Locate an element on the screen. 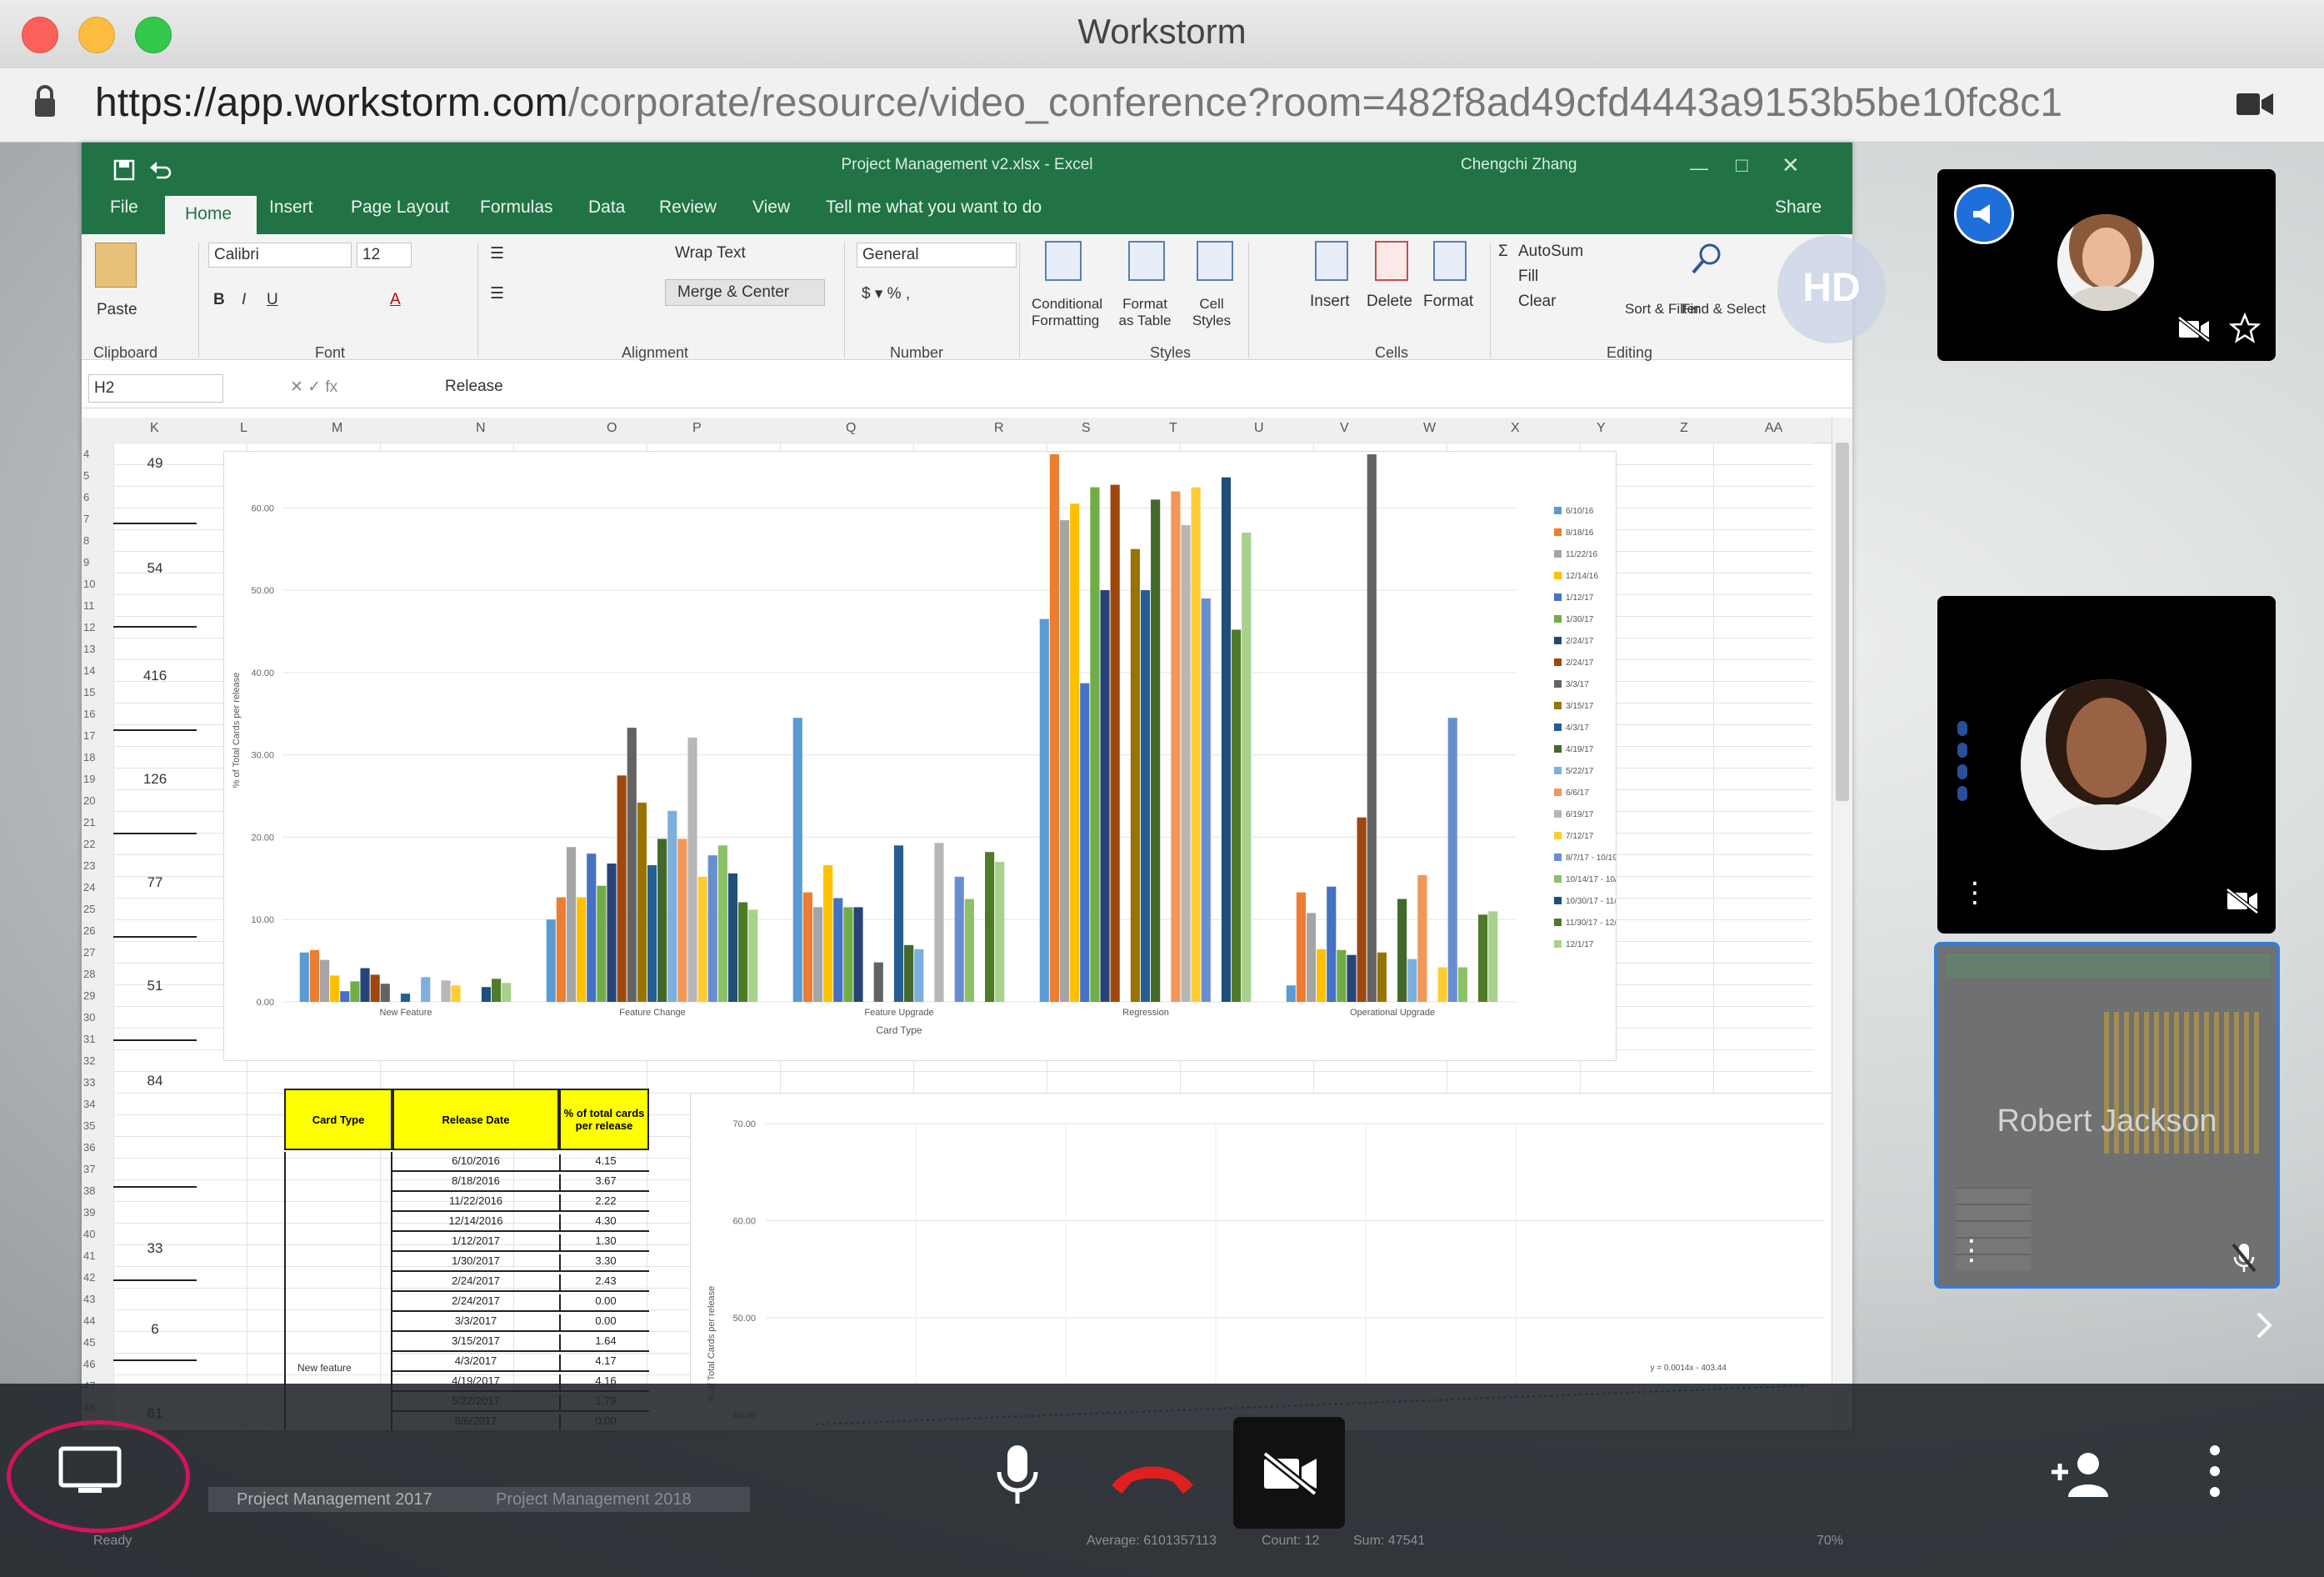 This screenshot has width=2324, height=1577. row-header: 27 is located at coordinates (89, 952).